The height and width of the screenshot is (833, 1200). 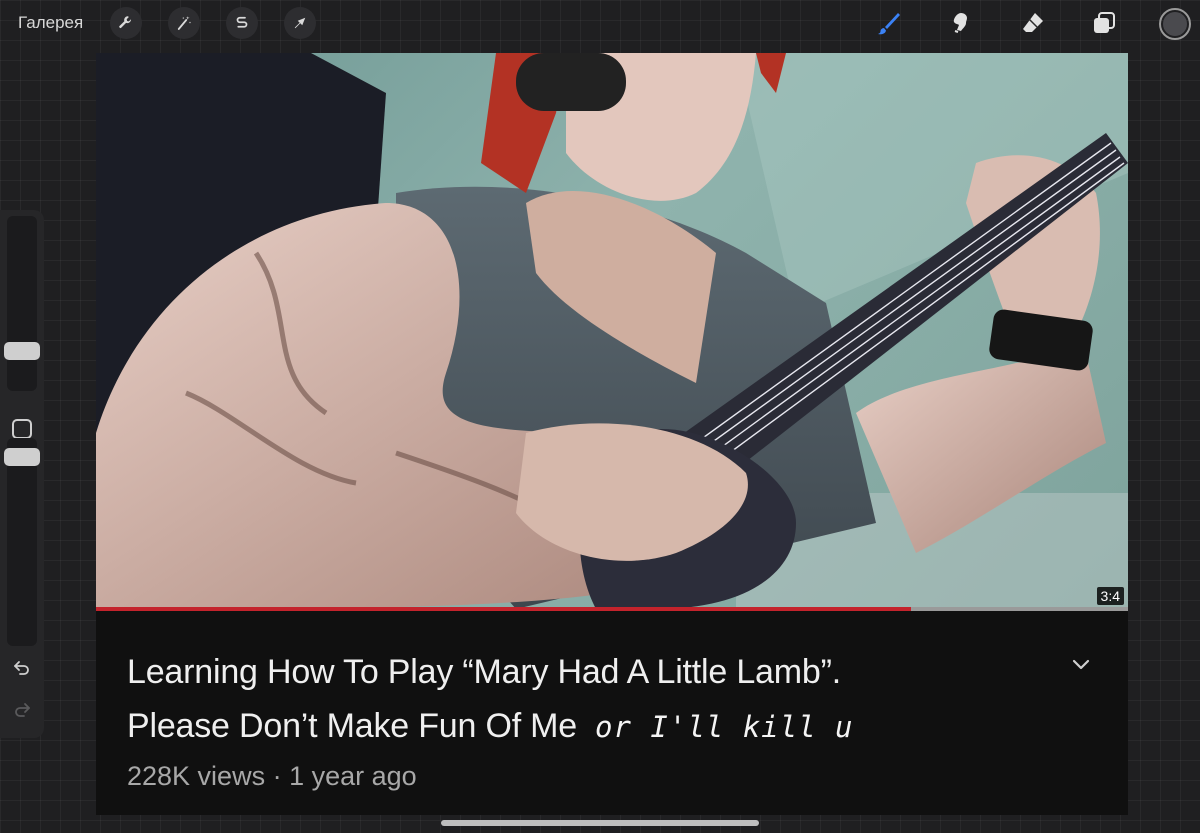 I want to click on sidebar, so click(x=22, y=474).